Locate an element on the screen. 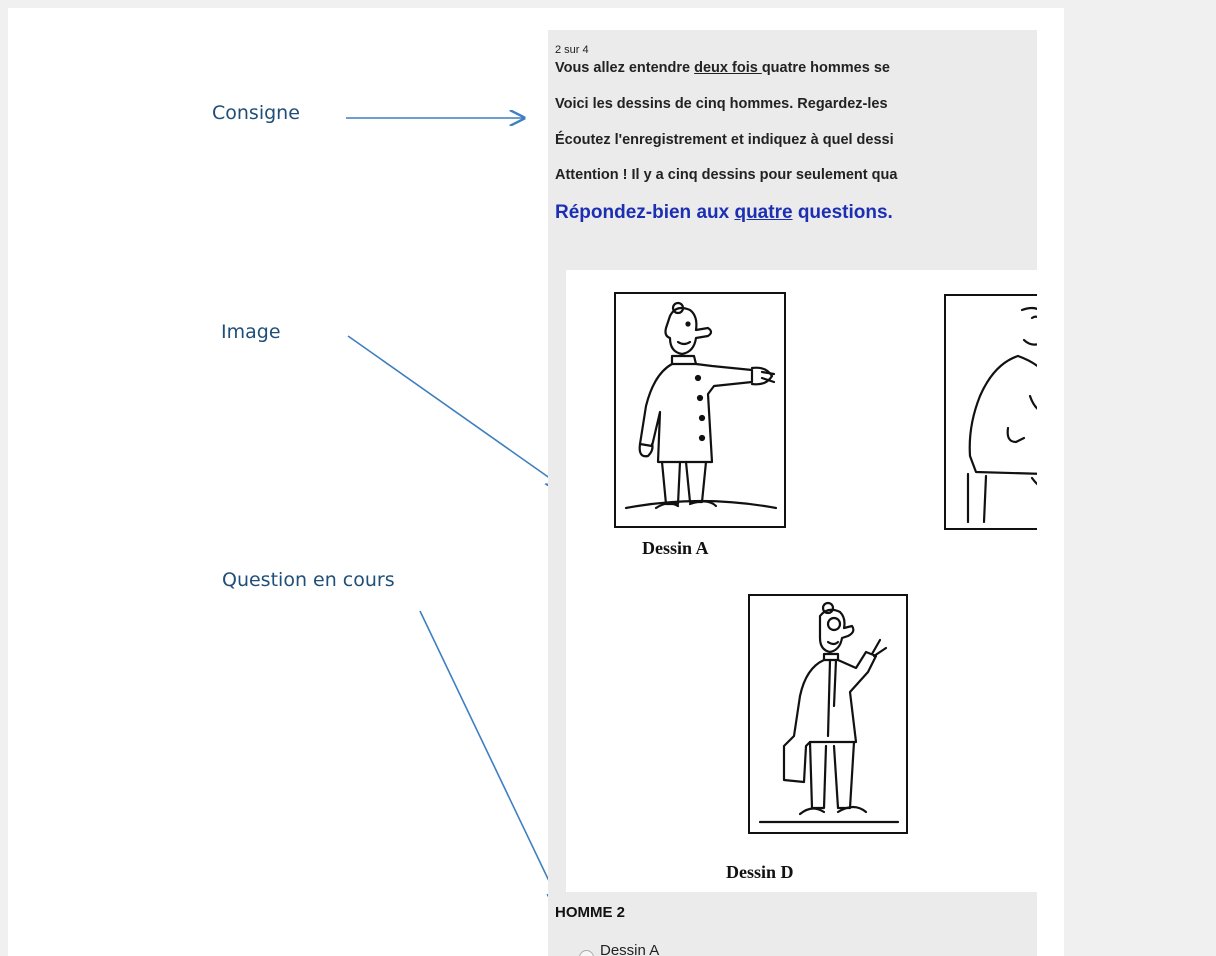  drawing-d-man is located at coordinates (829, 712).